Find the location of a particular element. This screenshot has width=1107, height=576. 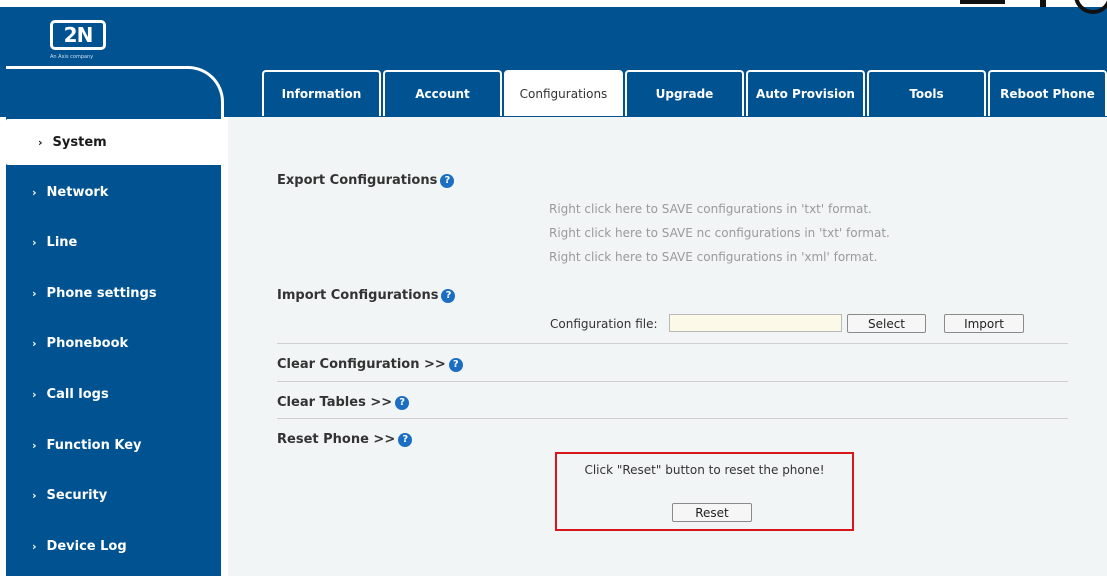

tab-tools: Tools is located at coordinates (926, 93).